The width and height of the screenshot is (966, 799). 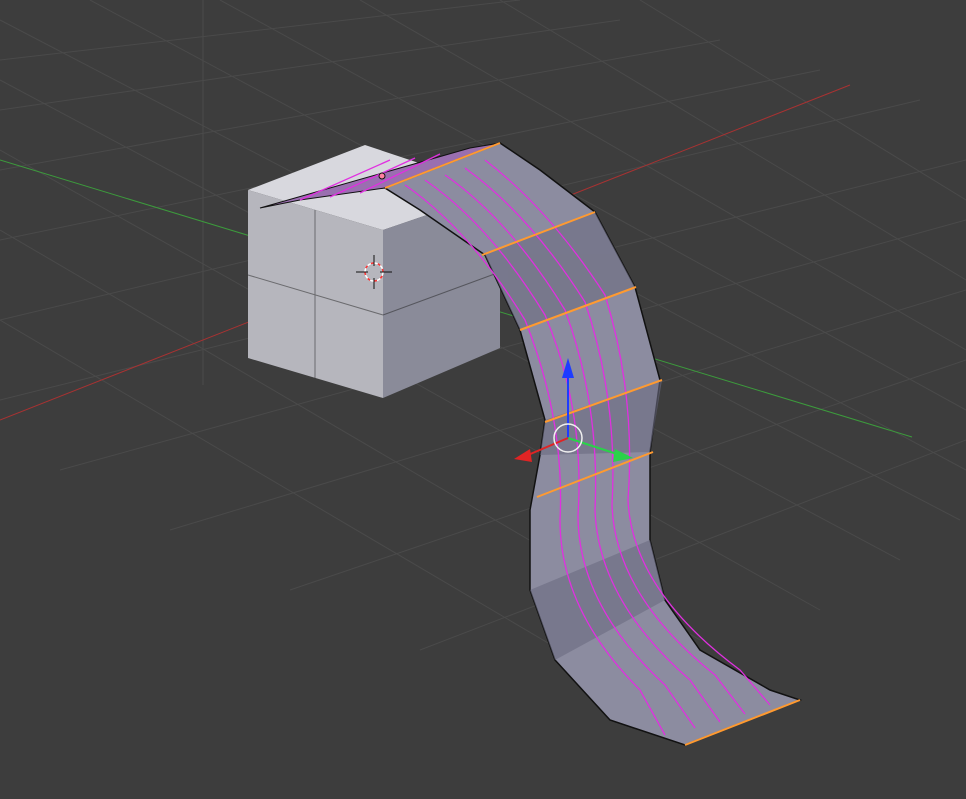 What do you see at coordinates (523, 455) in the screenshot?
I see `gizmo-x-arrow-icon` at bounding box center [523, 455].